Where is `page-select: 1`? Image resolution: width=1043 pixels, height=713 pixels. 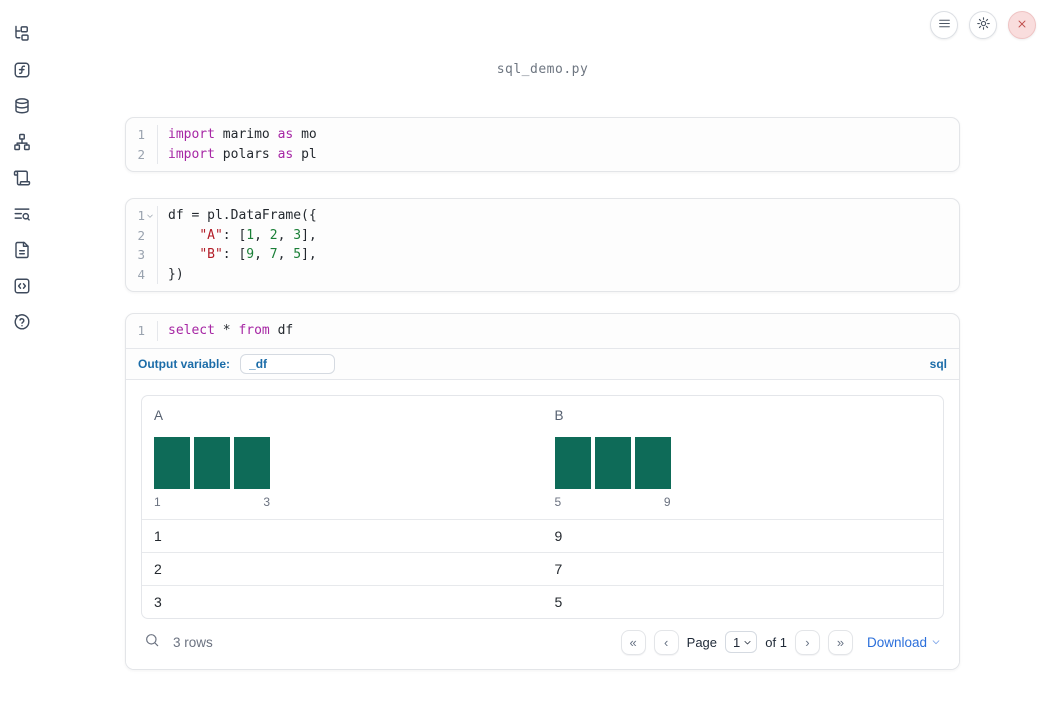
page-select: 1 is located at coordinates (741, 642).